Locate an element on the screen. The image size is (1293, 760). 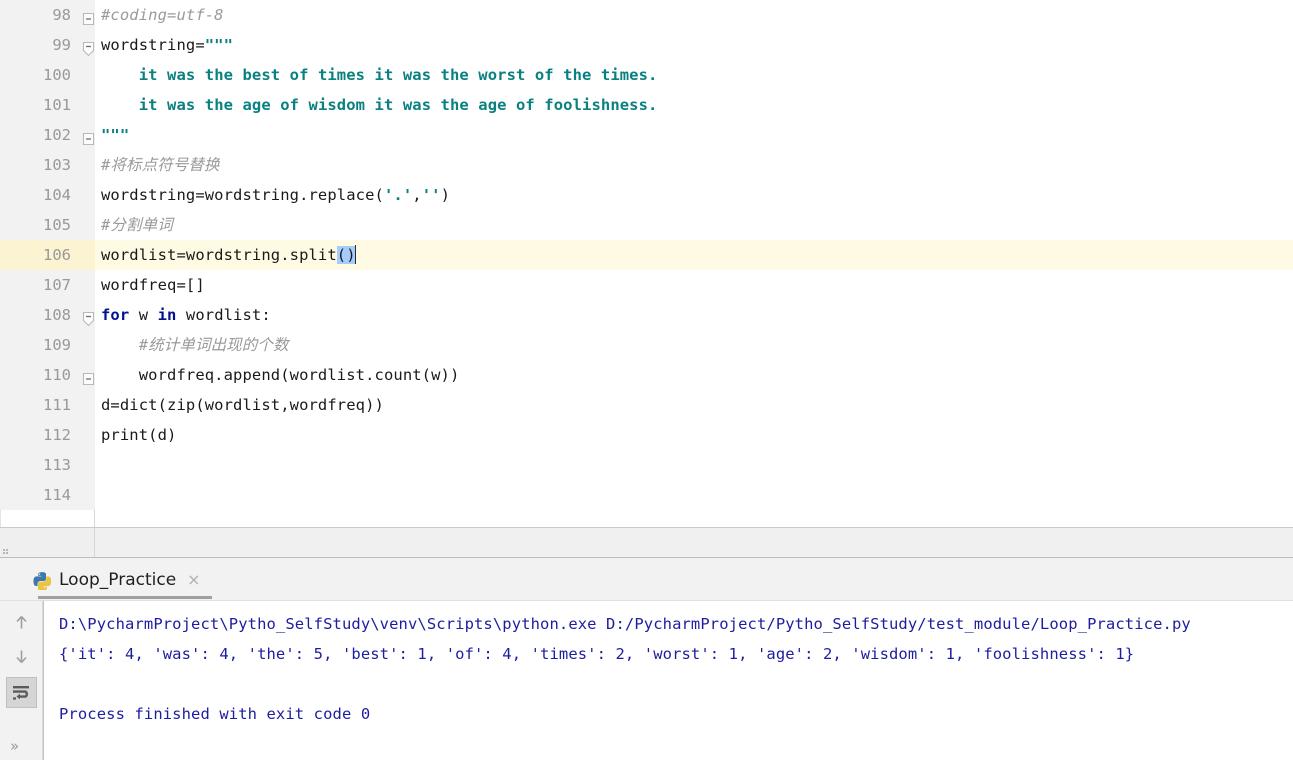
code-line-102: 102 """ is located at coordinates (646, 135).